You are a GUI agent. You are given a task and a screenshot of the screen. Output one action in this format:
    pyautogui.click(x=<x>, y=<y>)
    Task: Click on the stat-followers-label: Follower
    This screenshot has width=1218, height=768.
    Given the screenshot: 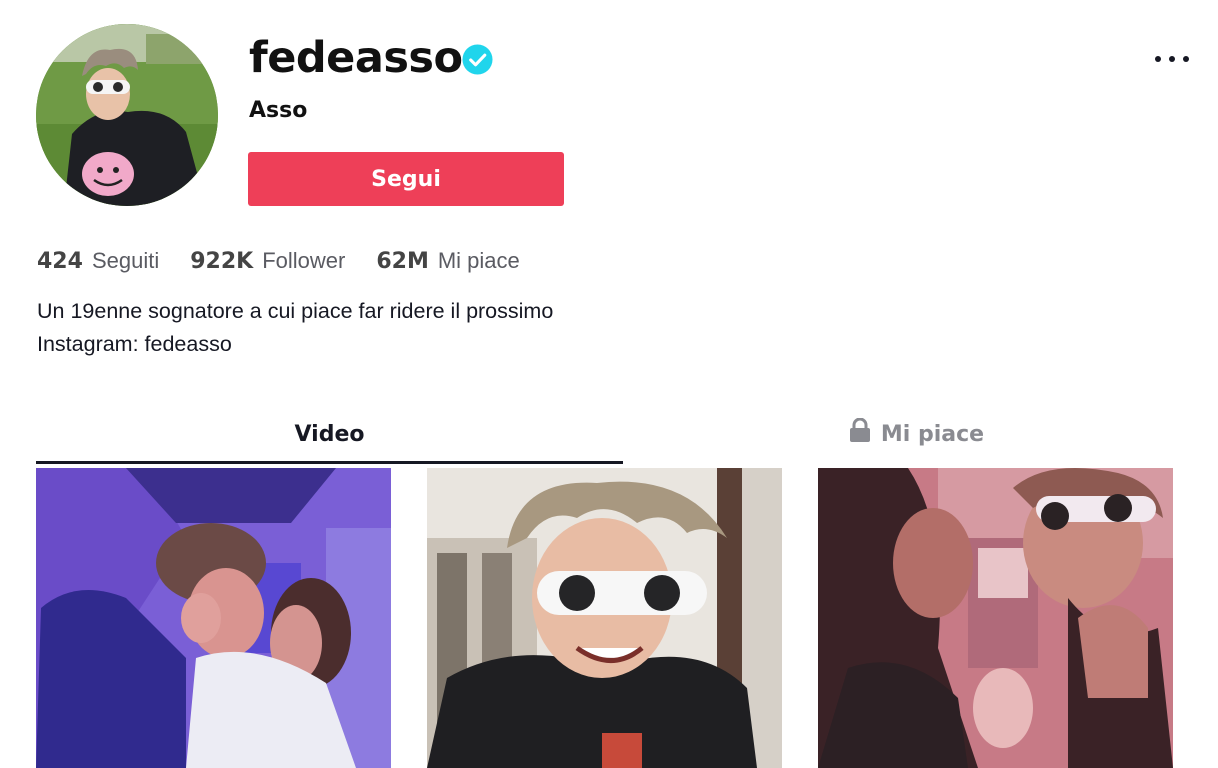 What is the action you would take?
    pyautogui.click(x=304, y=260)
    